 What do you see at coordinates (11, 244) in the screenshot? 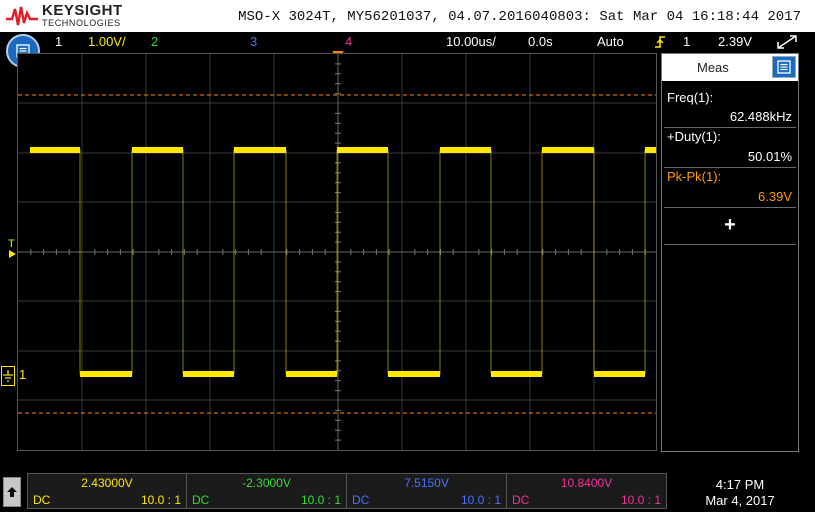
I see `trigger-level-label: T` at bounding box center [11, 244].